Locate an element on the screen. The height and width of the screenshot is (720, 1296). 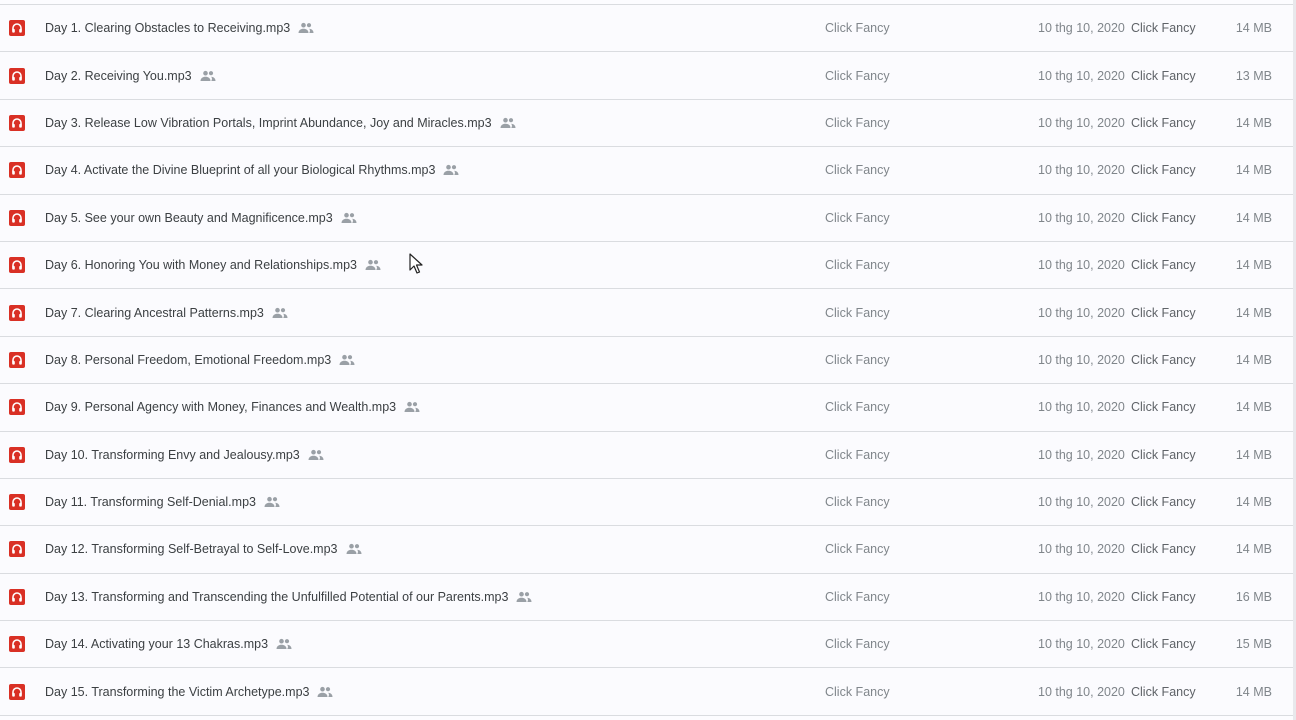
file-size-cell: 15 MB is located at coordinates (1253, 644).